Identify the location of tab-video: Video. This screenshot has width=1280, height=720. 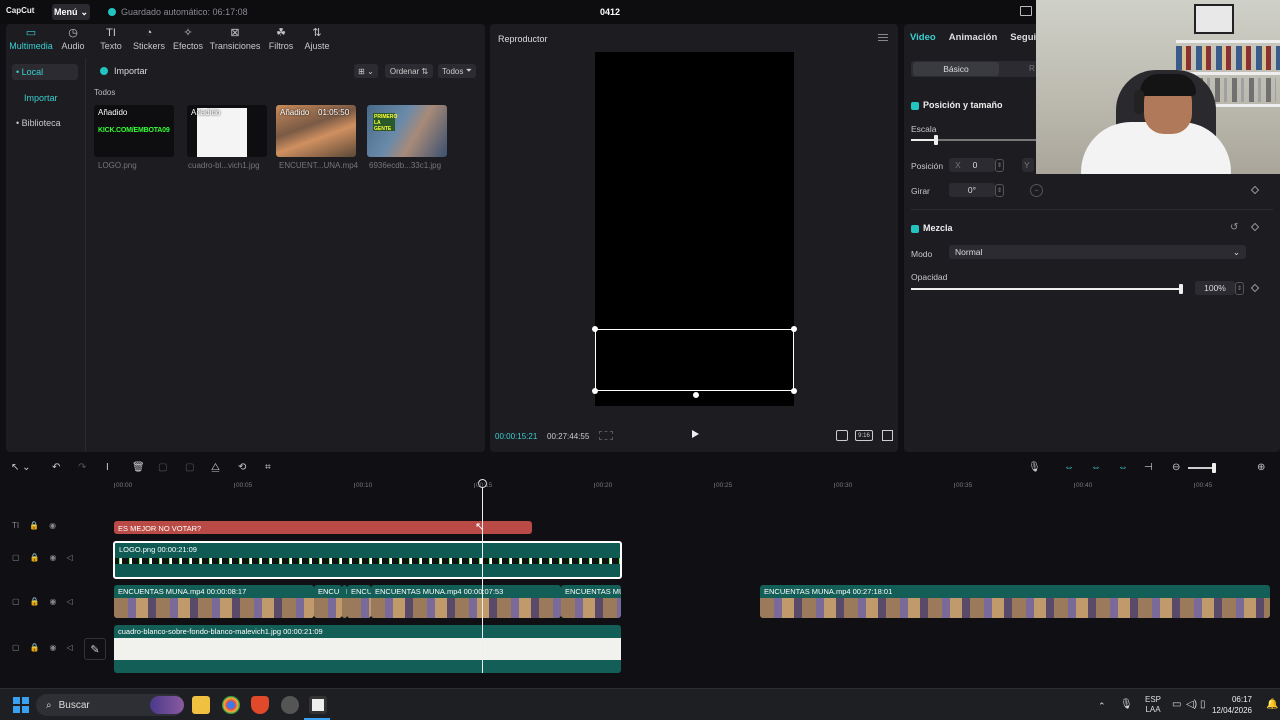
(923, 37).